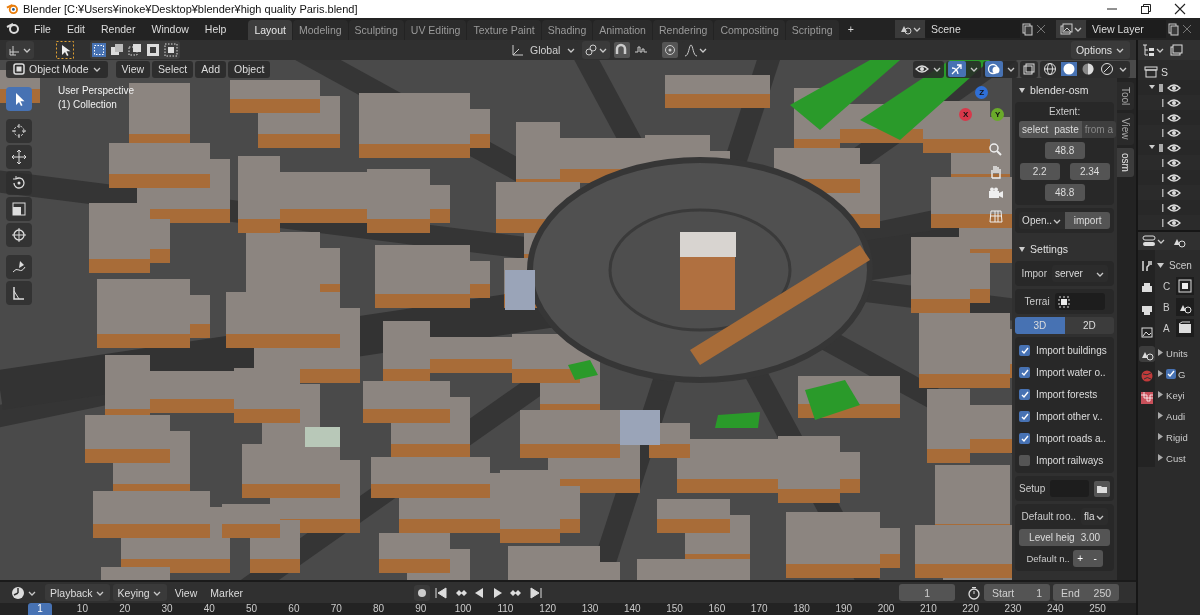 Image resolution: width=1200 pixels, height=615 pixels. Describe the element at coordinates (1017, 592) in the screenshot. I see `start-frame-field: Start 1` at that location.